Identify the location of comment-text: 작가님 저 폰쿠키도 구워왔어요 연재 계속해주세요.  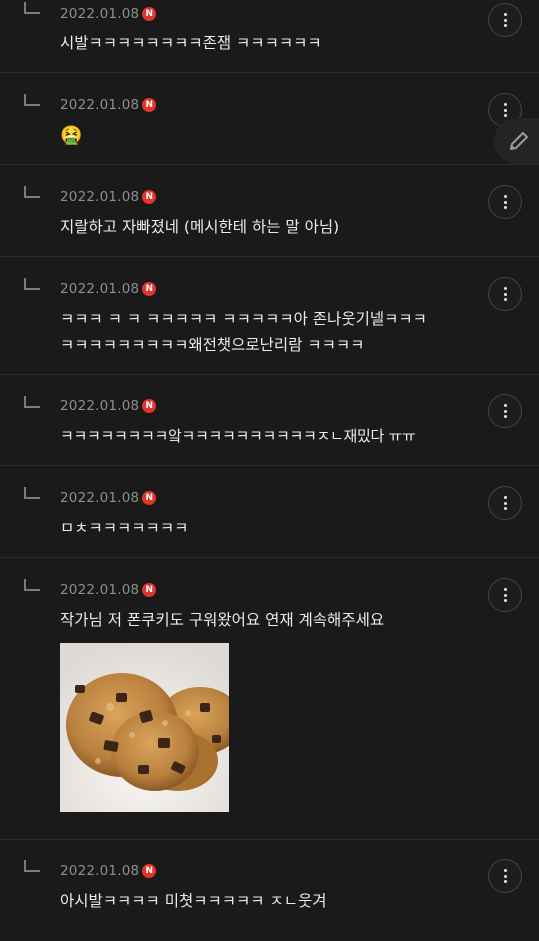
(222, 620).